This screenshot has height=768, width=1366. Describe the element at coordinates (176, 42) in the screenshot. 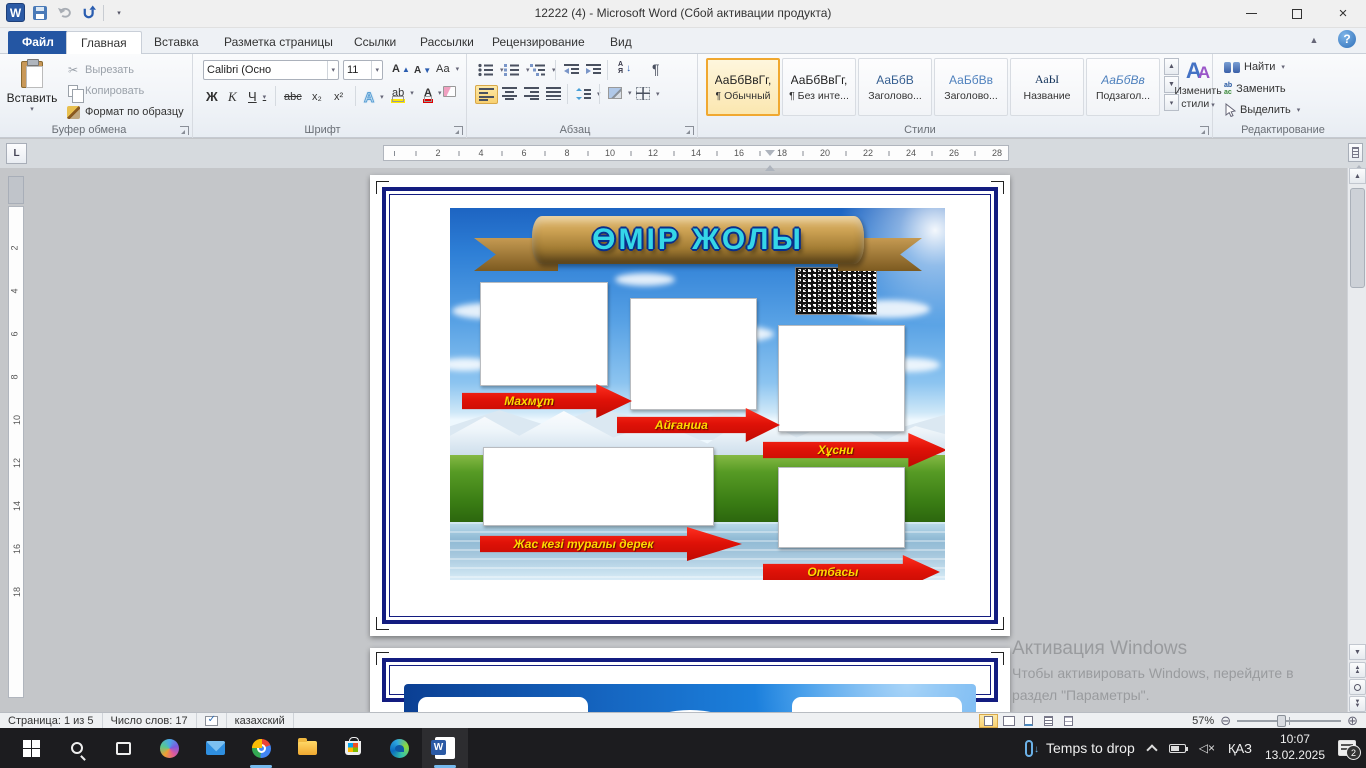

I see `tab-insert: Вставка` at that location.